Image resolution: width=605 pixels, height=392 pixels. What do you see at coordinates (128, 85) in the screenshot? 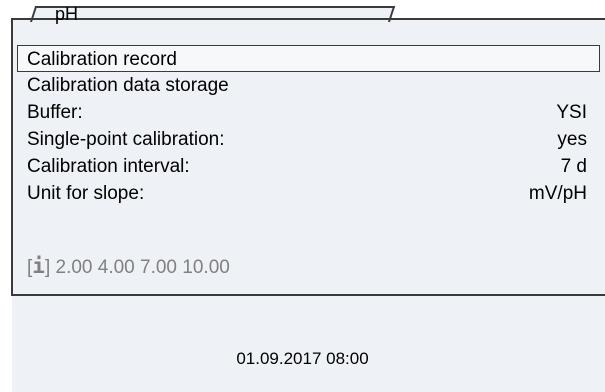
I see `menu-item-label: Calibration data storage` at bounding box center [128, 85].